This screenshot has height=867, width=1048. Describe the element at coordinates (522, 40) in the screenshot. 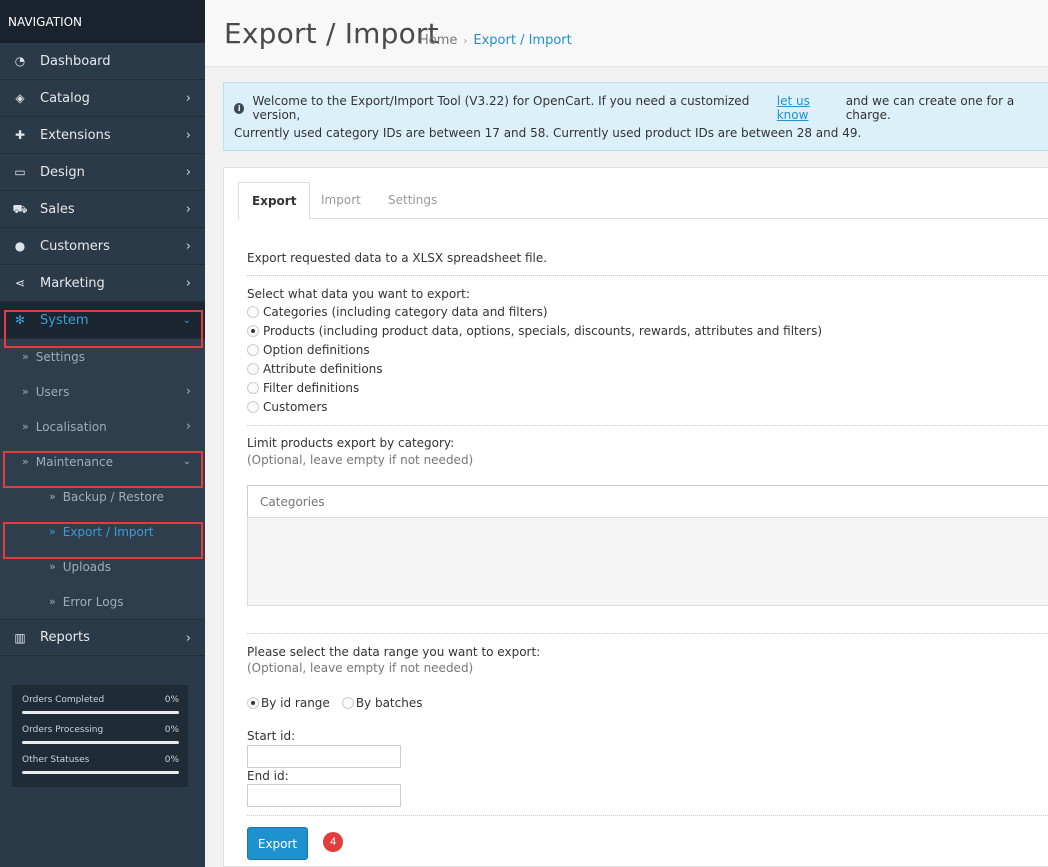

I see `breadcrumb-current: Export / Import` at that location.